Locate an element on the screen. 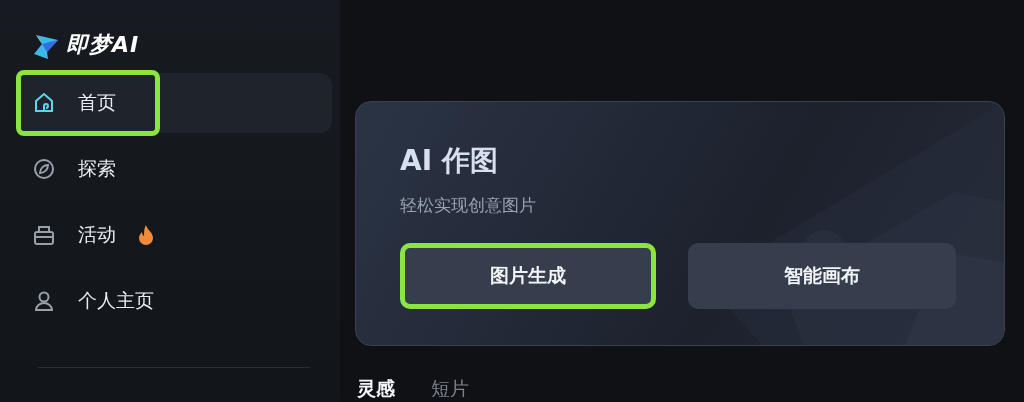 The image size is (1024, 402). tab: 短片 is located at coordinates (450, 389).